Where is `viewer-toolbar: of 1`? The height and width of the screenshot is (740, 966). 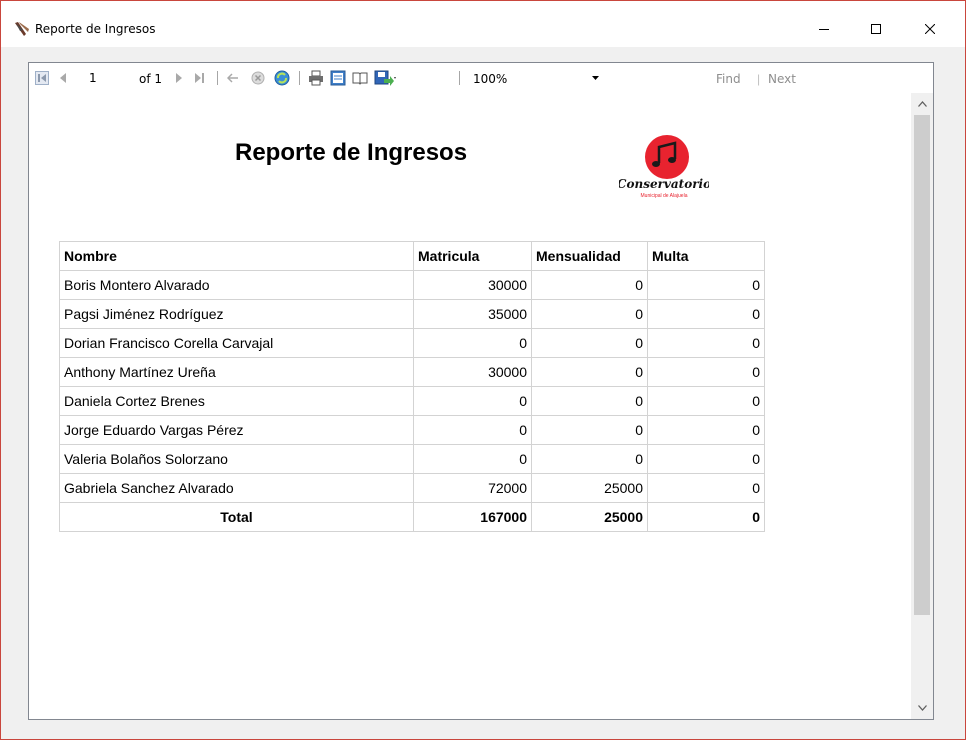 viewer-toolbar: of 1 is located at coordinates (481, 78).